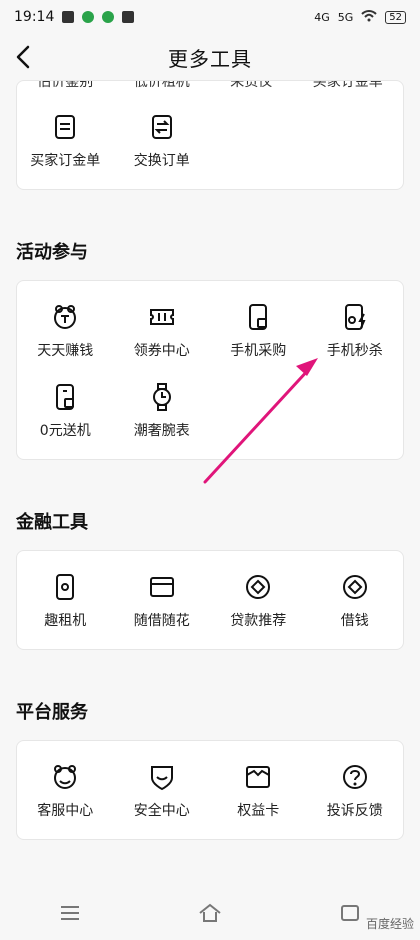  Describe the element at coordinates (162, 141) in the screenshot. I see `tool-exchange-order: 交换订单` at that location.